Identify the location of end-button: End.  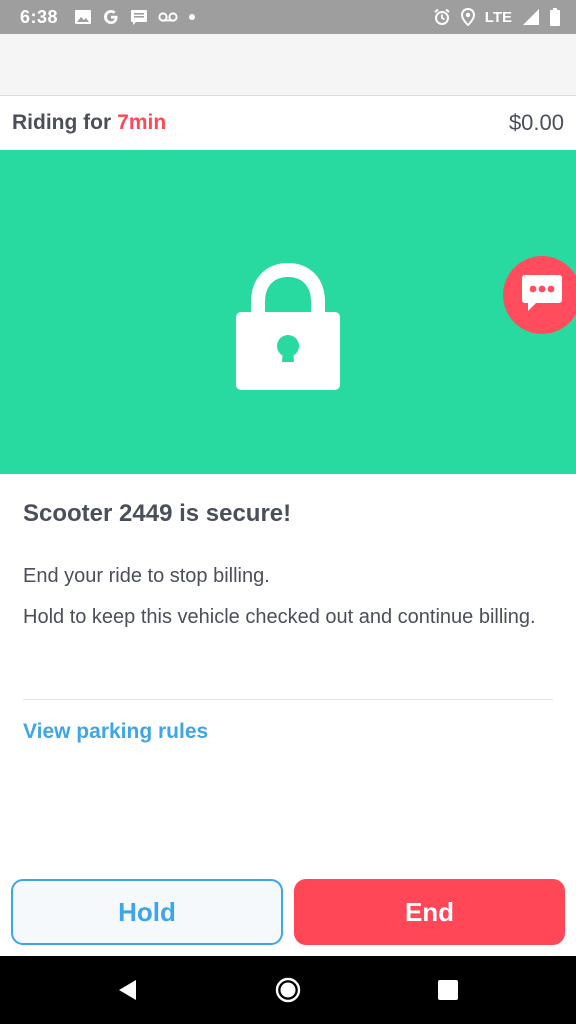
(429, 912).